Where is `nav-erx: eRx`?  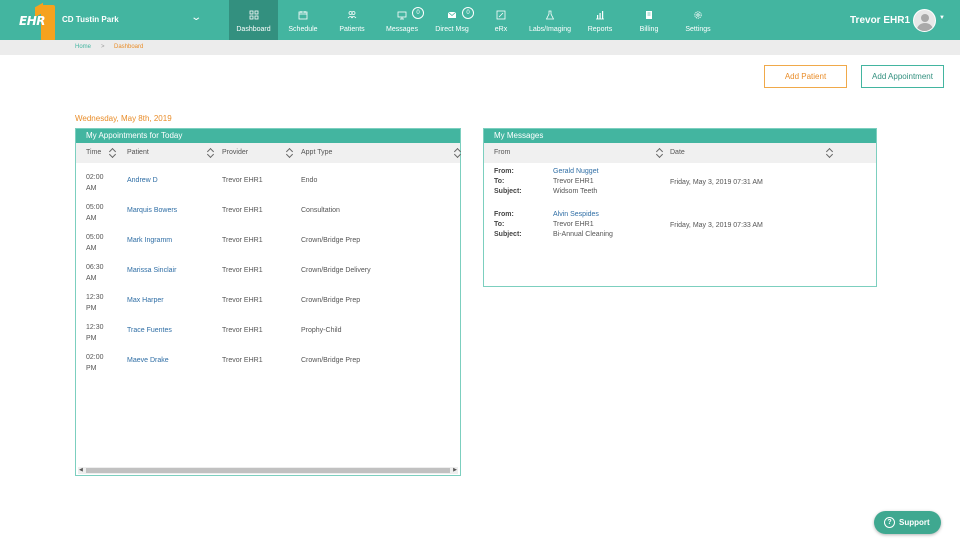
nav-erx: eRx is located at coordinates (501, 20).